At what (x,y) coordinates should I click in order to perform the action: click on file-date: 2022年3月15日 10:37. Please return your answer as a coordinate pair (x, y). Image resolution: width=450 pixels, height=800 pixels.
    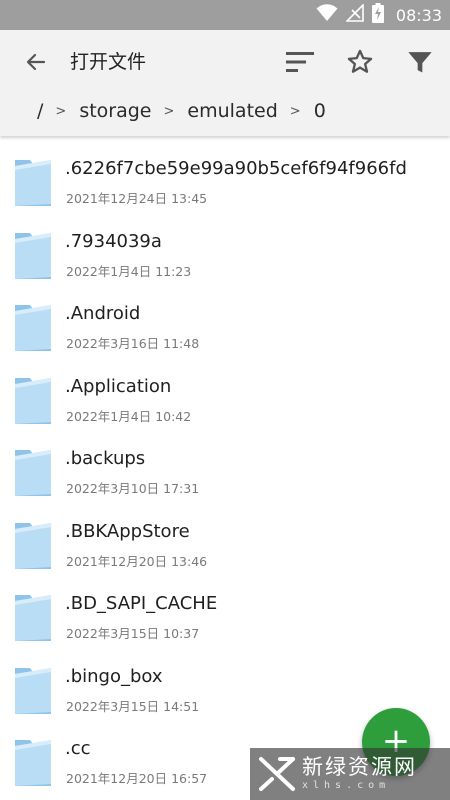
    Looking at the image, I should click on (133, 633).